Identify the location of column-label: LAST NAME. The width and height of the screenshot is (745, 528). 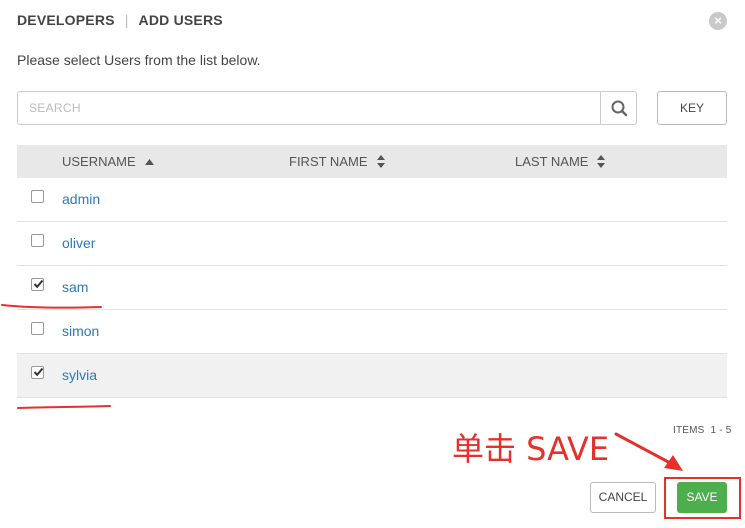
(552, 161).